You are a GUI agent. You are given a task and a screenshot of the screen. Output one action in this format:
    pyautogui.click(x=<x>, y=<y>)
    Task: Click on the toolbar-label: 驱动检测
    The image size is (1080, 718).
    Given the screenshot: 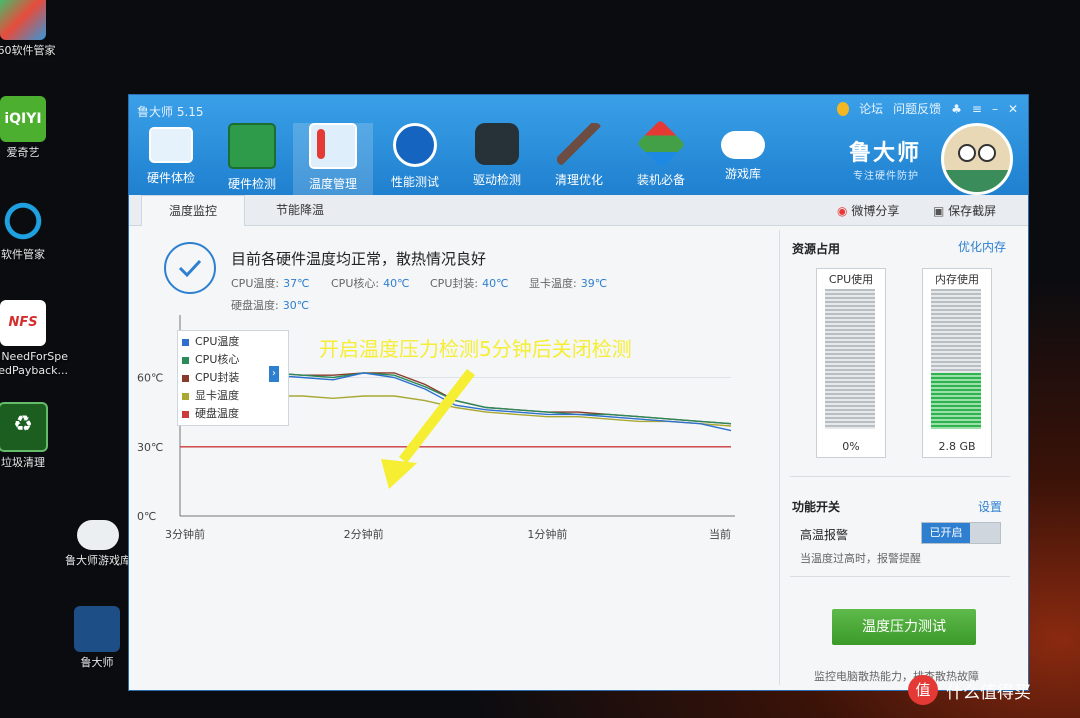 What is the action you would take?
    pyautogui.click(x=496, y=180)
    